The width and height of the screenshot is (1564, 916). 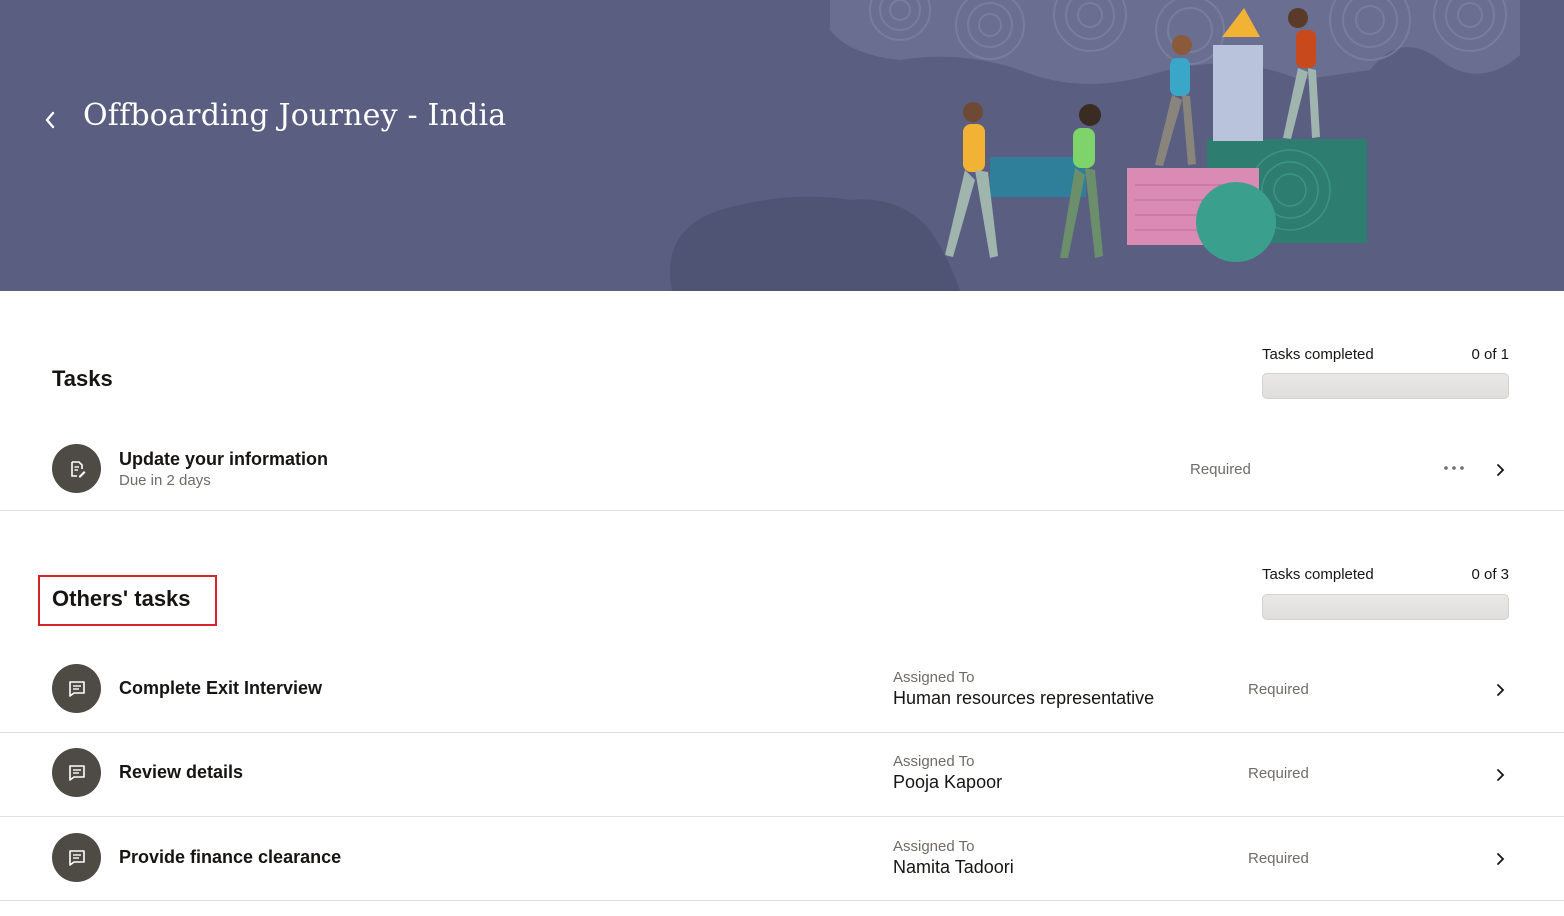 I want to click on others-progress-count: 0 of 3, so click(x=1490, y=574).